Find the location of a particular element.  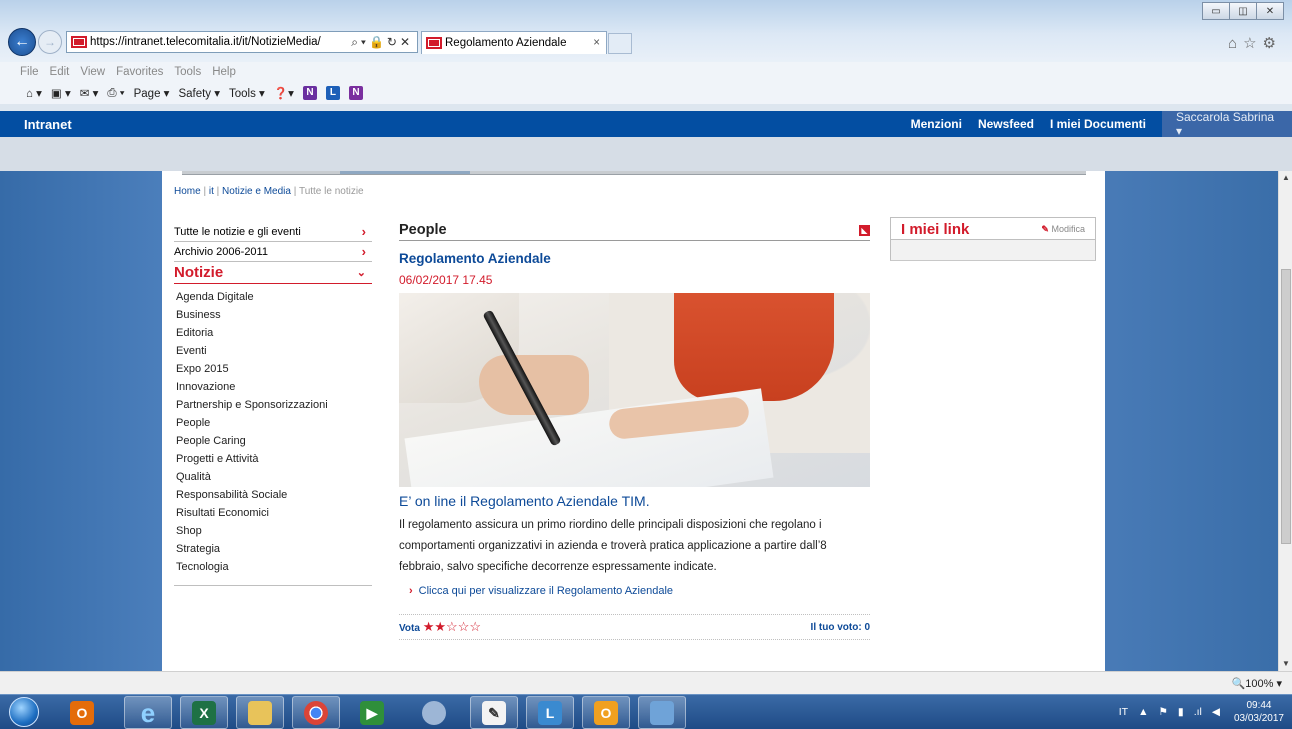

lync-icon: L is located at coordinates (332, 93).